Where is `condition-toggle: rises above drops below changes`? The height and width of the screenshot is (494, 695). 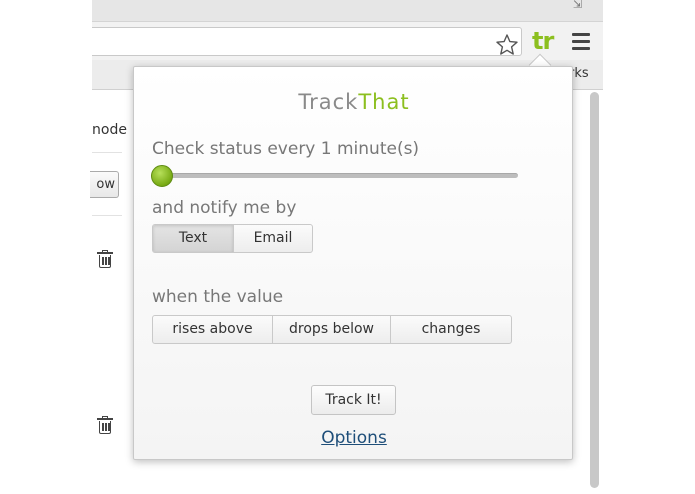
condition-toggle: rises above drops below changes is located at coordinates (332, 329).